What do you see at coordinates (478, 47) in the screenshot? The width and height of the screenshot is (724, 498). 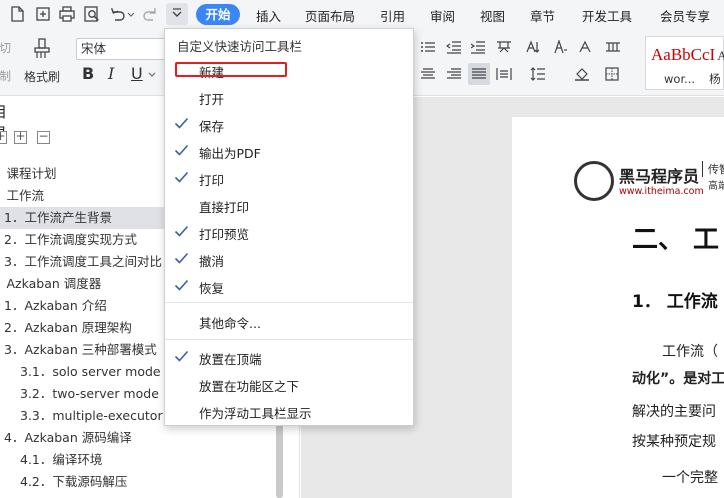 I see `increase-indent-icon` at bounding box center [478, 47].